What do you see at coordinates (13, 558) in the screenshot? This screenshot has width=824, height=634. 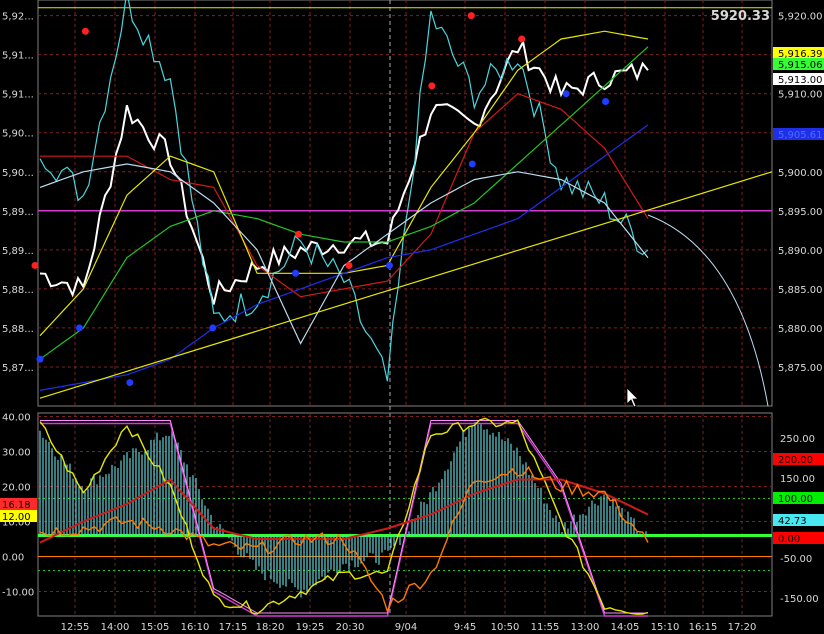 I see `y-tick-left-lower: 0.00` at bounding box center [13, 558].